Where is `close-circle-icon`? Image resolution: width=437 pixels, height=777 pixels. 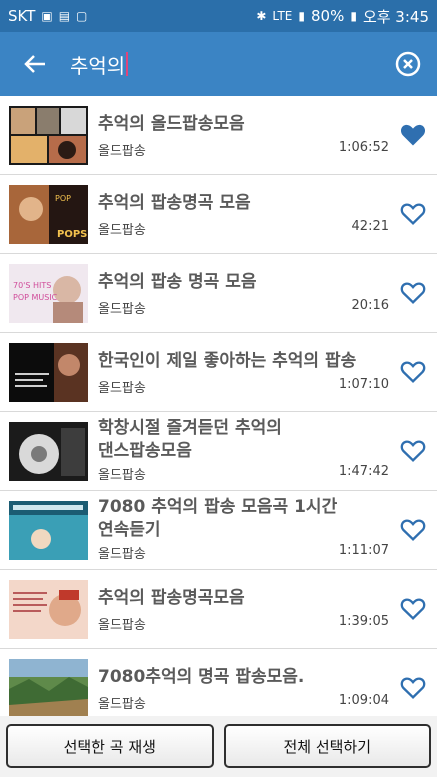
close-circle-icon is located at coordinates (408, 64).